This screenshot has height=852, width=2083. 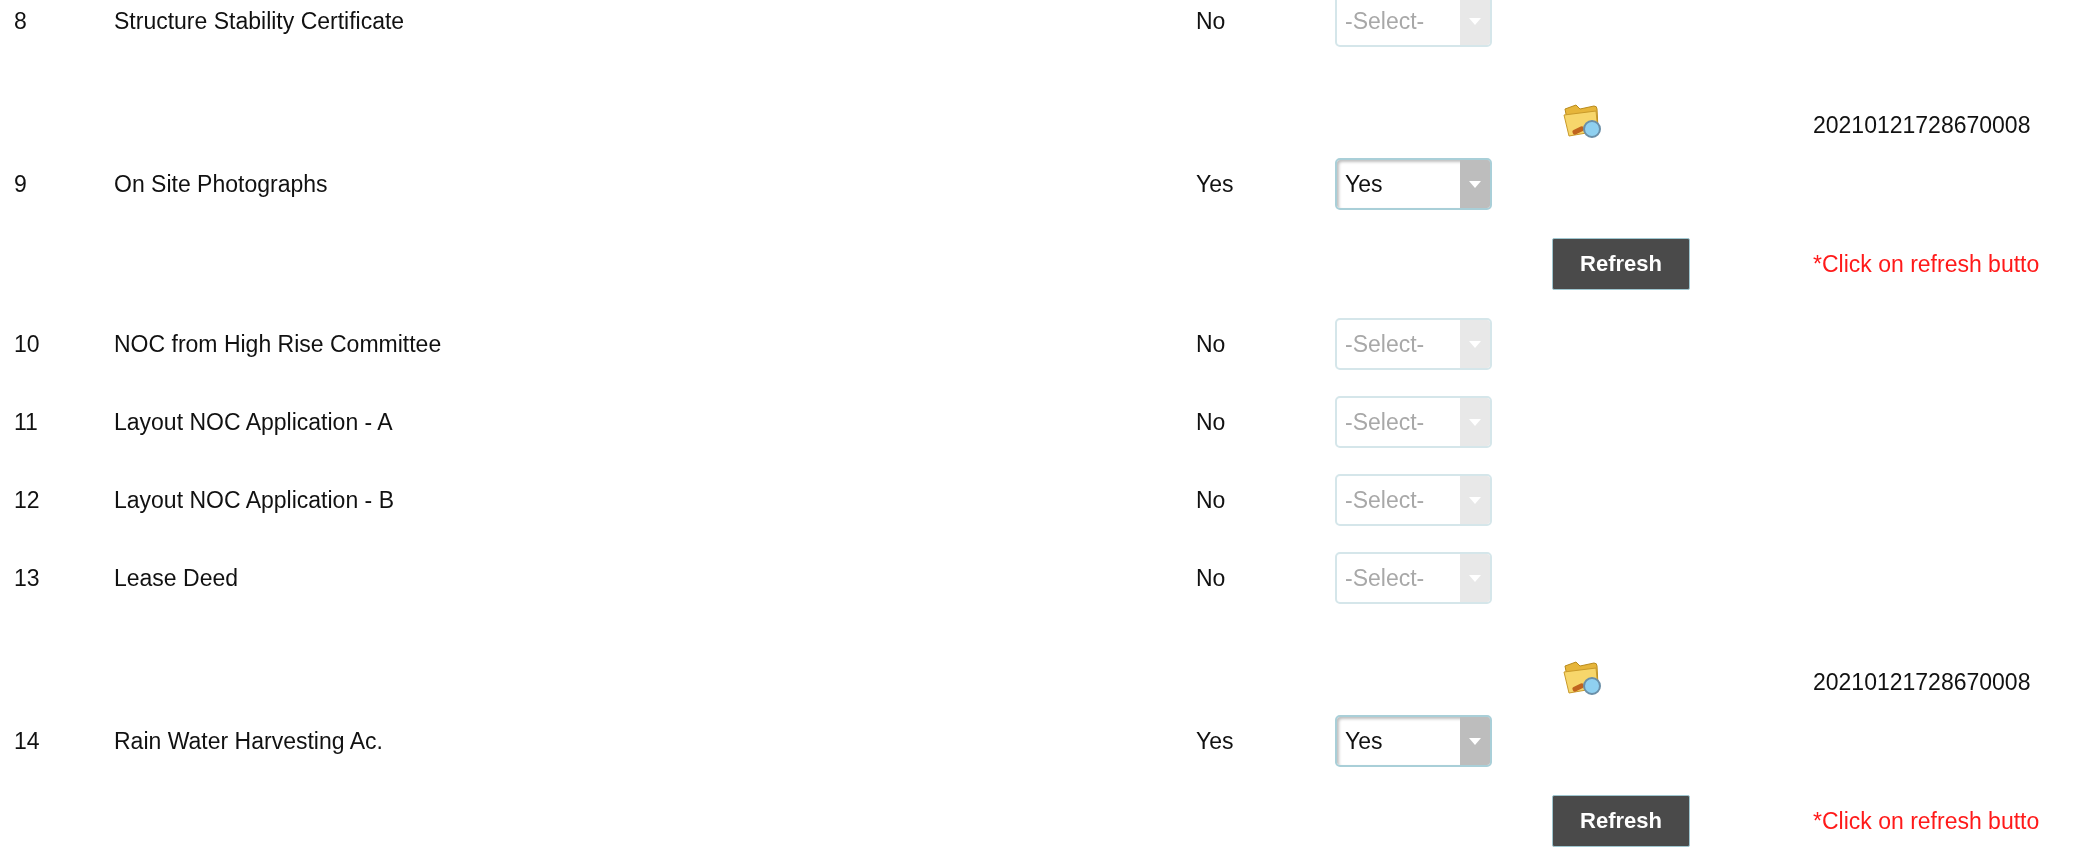 I want to click on document-name: Layout NOC Application - B, so click(x=254, y=500).